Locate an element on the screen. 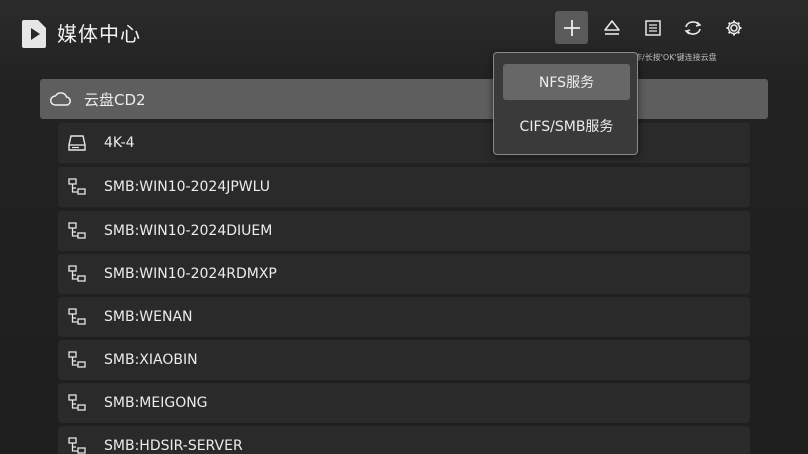 The image size is (808, 454). menu-item-cifs-smb: CIFS/SMB服务 is located at coordinates (566, 126).